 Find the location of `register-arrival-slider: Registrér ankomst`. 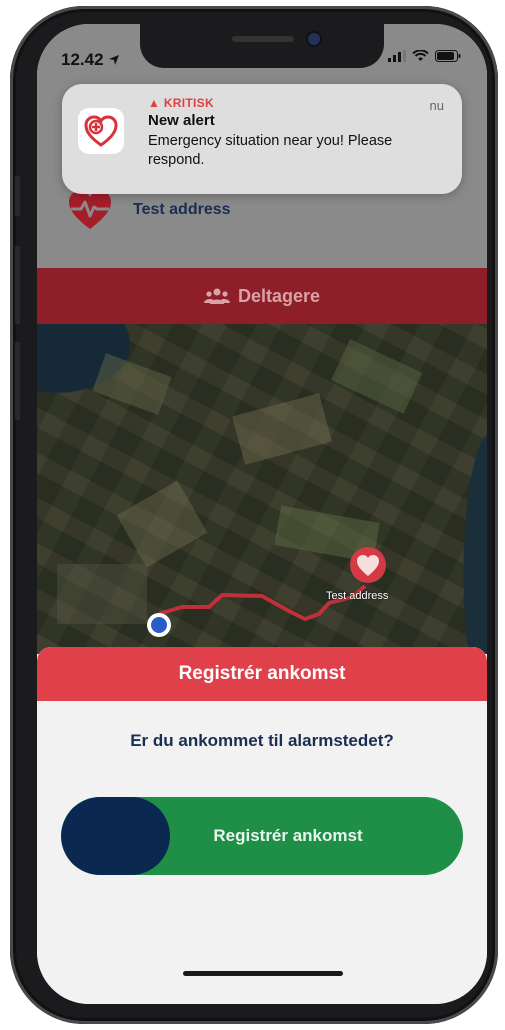

register-arrival-slider: Registrér ankomst is located at coordinates (262, 836).